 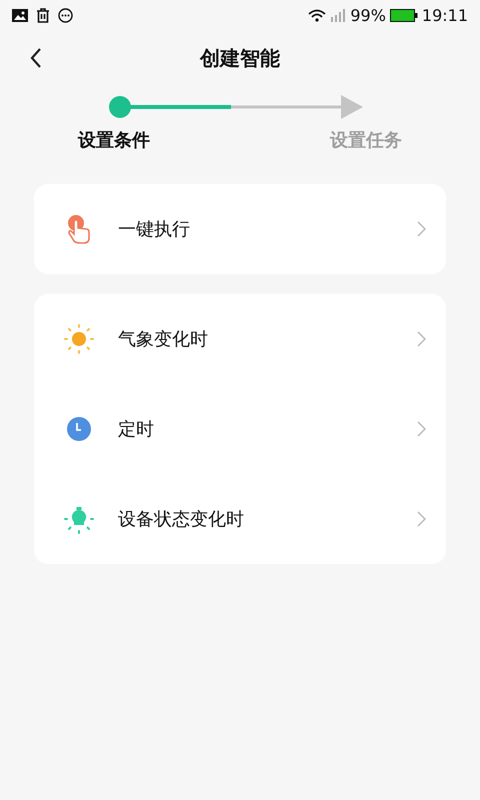 I want to click on clock-icon, so click(x=79, y=429).